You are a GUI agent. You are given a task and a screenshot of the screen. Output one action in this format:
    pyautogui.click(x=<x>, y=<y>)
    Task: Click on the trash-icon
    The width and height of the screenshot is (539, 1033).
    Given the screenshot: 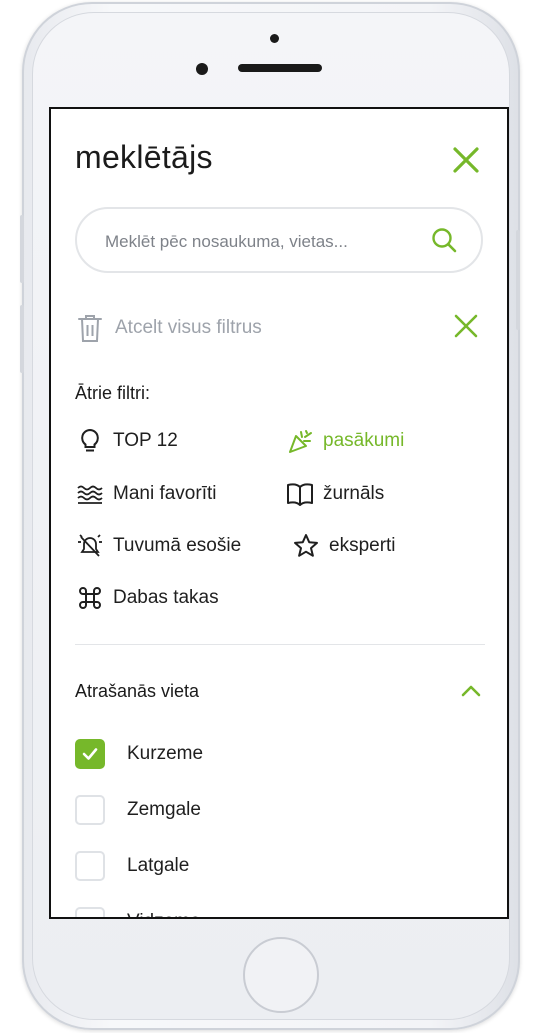 What is the action you would take?
    pyautogui.click(x=90, y=328)
    